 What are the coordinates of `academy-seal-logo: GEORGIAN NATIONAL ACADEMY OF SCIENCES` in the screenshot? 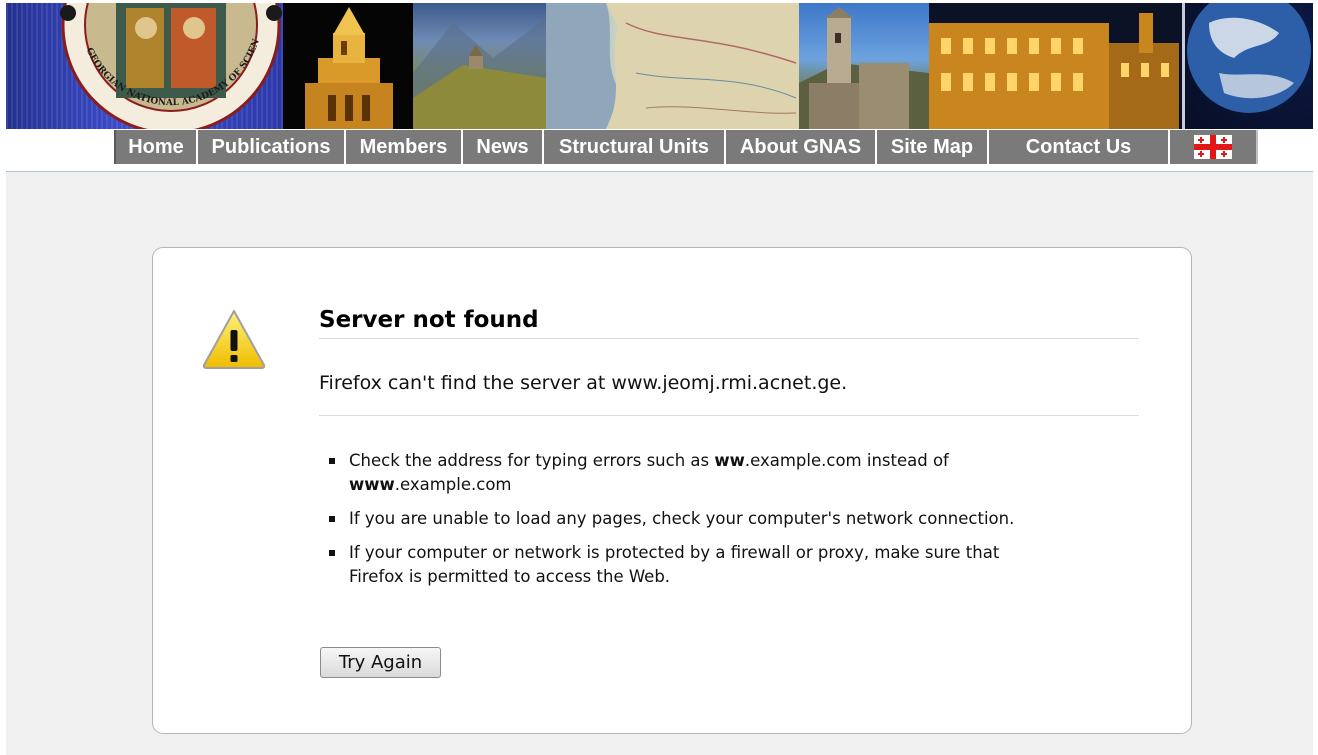 It's located at (144, 66).